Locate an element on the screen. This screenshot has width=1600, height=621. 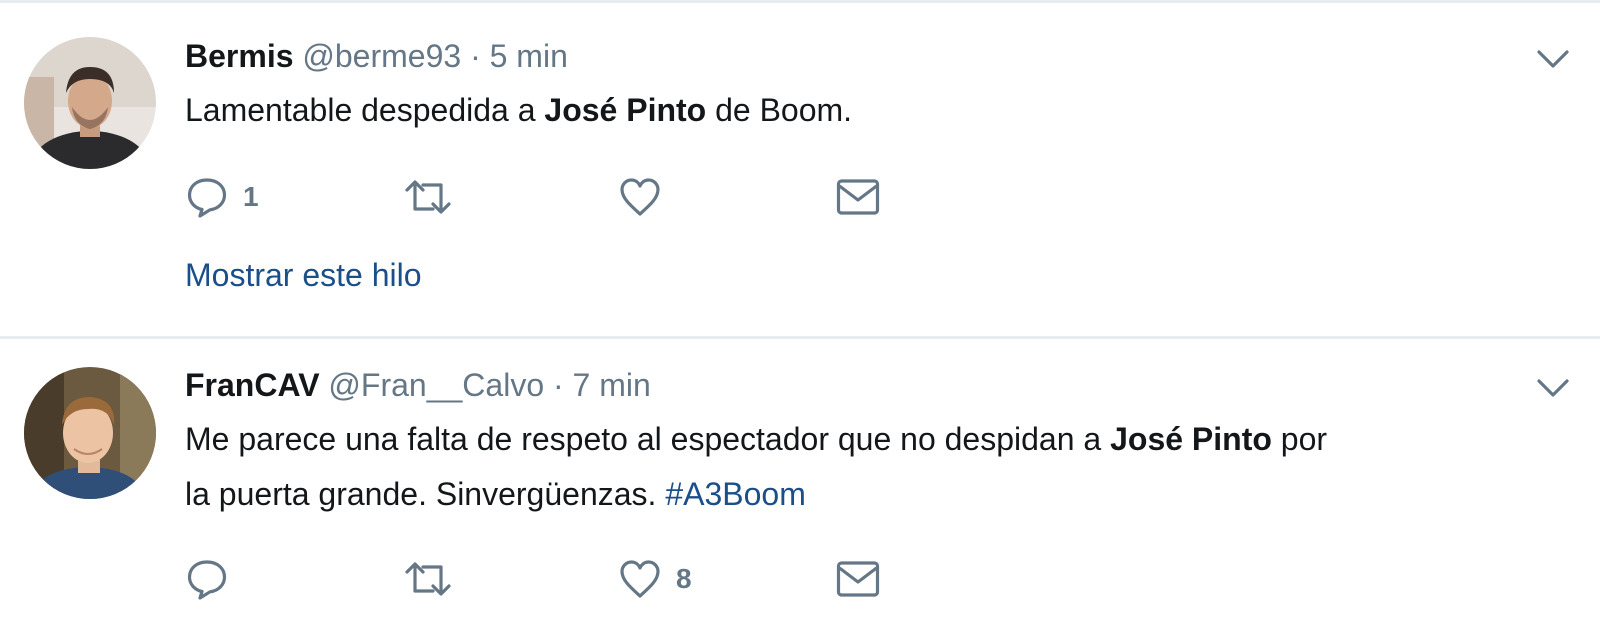
reply-button: 1 is located at coordinates (222, 197).